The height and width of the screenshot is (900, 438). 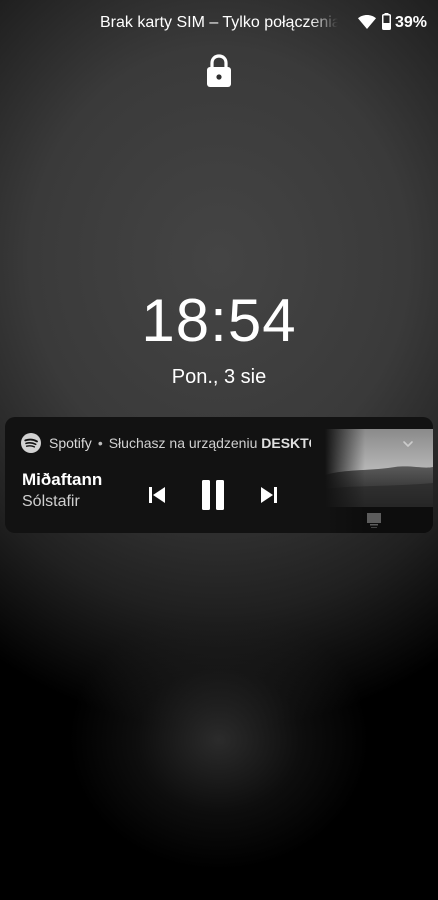 I want to click on battery-icon, so click(x=386, y=21).